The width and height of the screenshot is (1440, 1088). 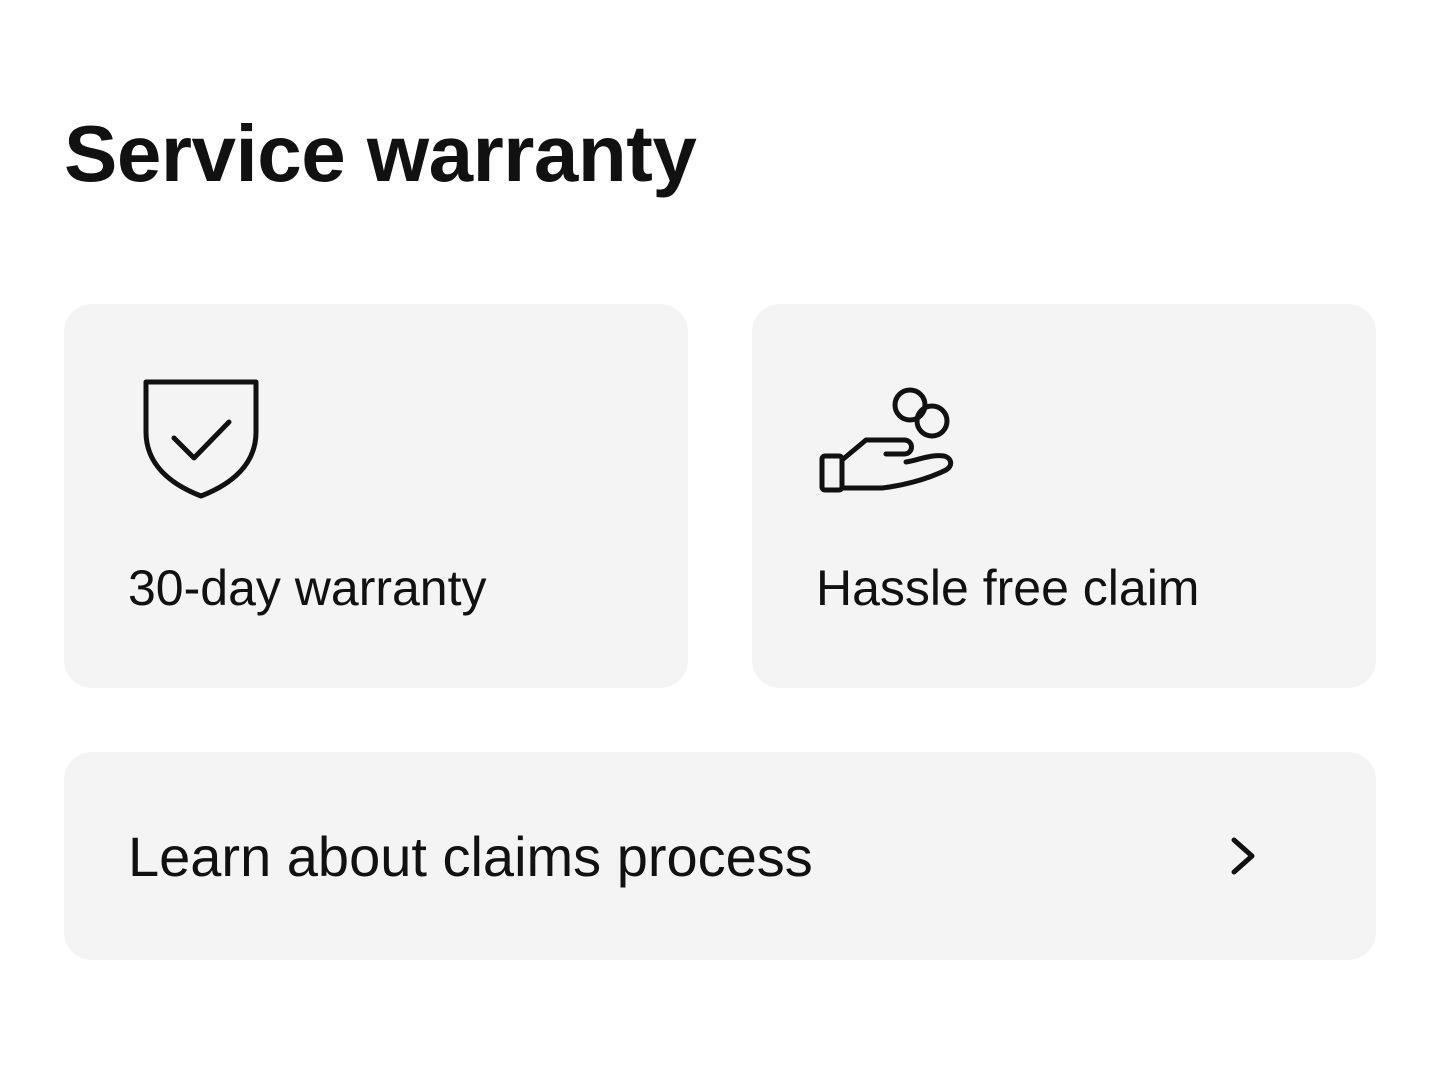 I want to click on section-title: Service warranty, so click(x=380, y=153).